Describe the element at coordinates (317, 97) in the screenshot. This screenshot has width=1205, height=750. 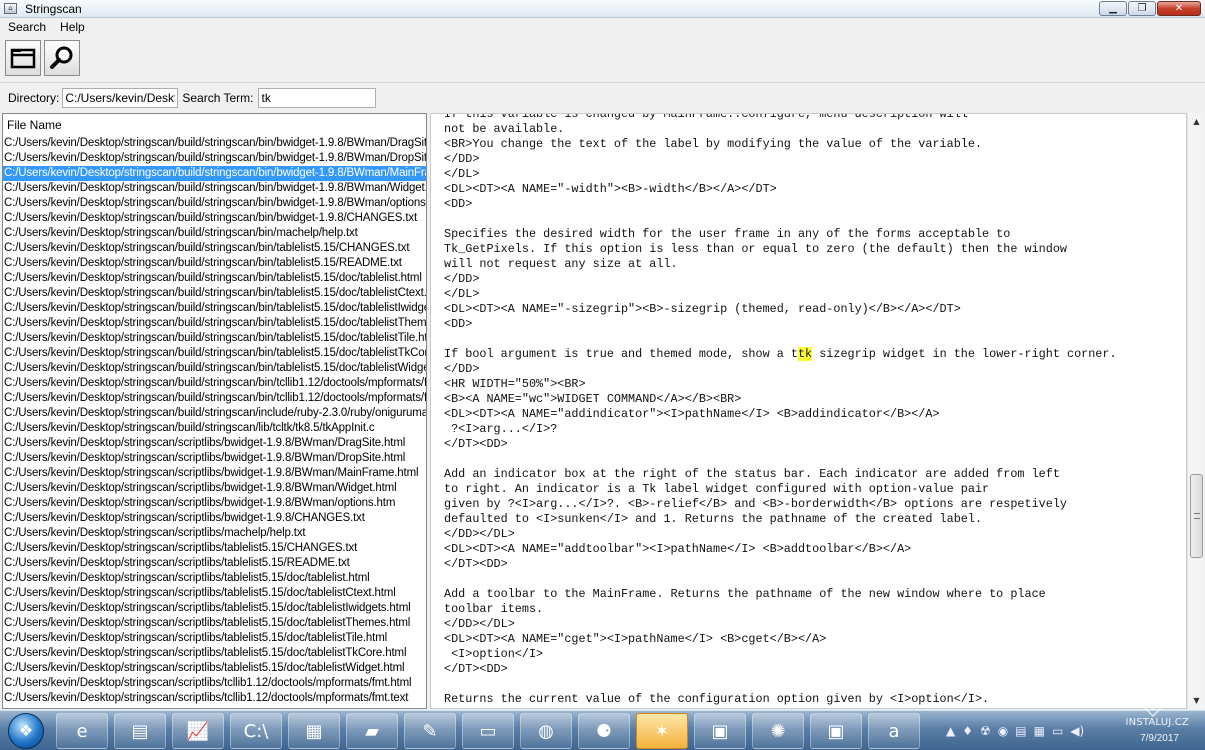
I see `search-term-input` at that location.